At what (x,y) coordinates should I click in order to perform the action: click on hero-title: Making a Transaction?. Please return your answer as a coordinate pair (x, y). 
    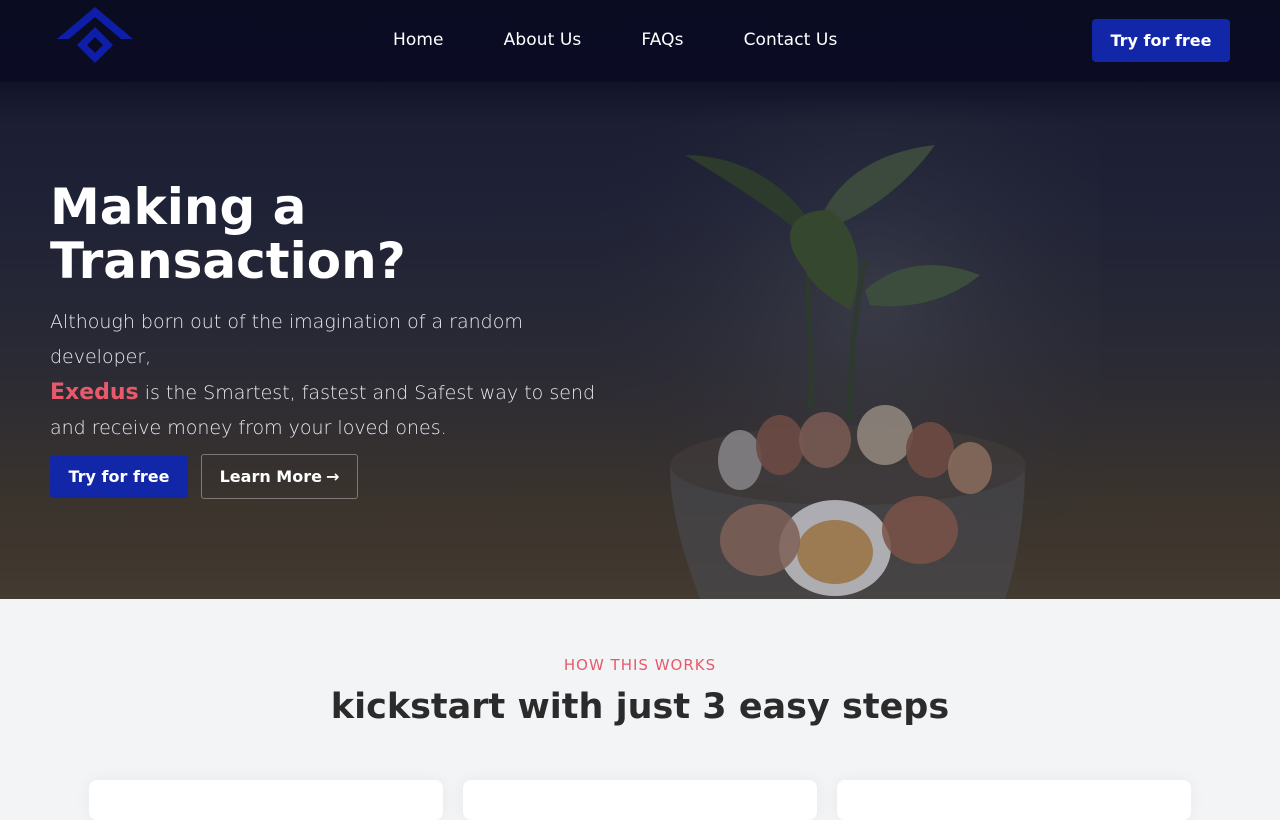
    Looking at the image, I should click on (228, 234).